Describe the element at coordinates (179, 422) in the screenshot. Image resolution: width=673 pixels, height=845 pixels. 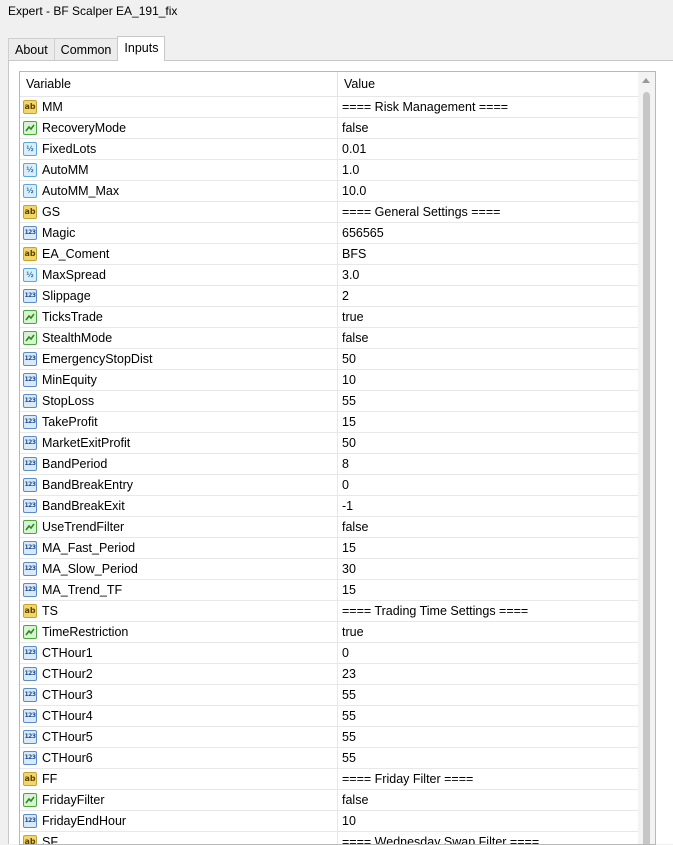
I see `variable-cell: 123 TakeProfit` at that location.